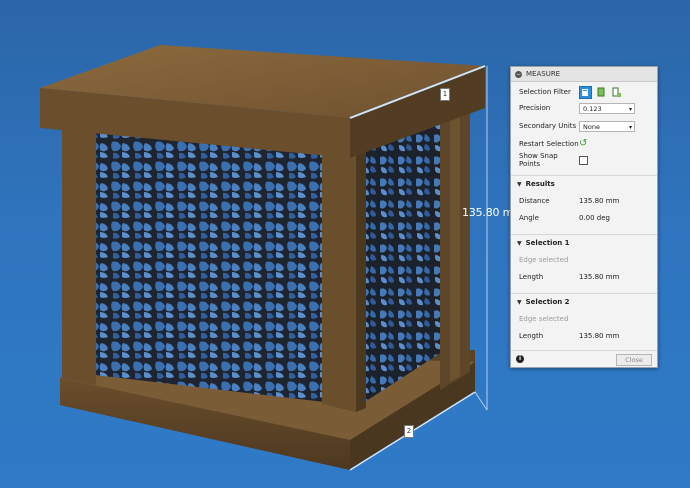  I want to click on edge-marker-1: 1, so click(445, 94).